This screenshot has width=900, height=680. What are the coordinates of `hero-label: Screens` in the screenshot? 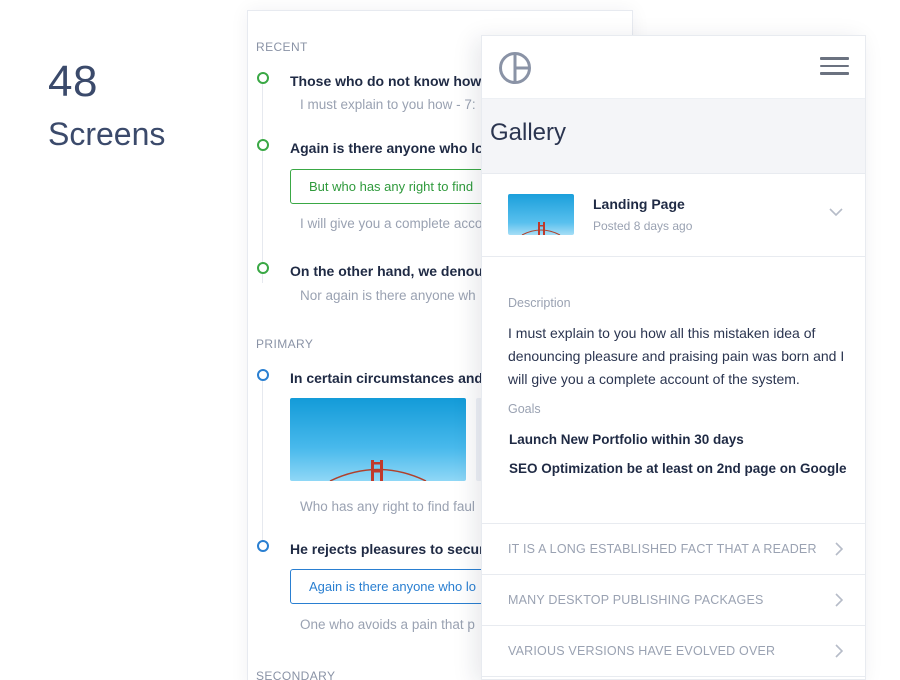 It's located at (107, 134).